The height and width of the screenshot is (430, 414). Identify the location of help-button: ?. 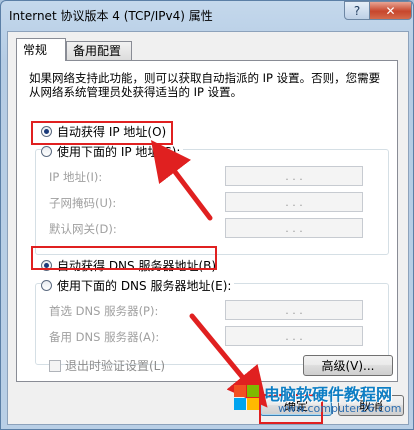
(357, 10).